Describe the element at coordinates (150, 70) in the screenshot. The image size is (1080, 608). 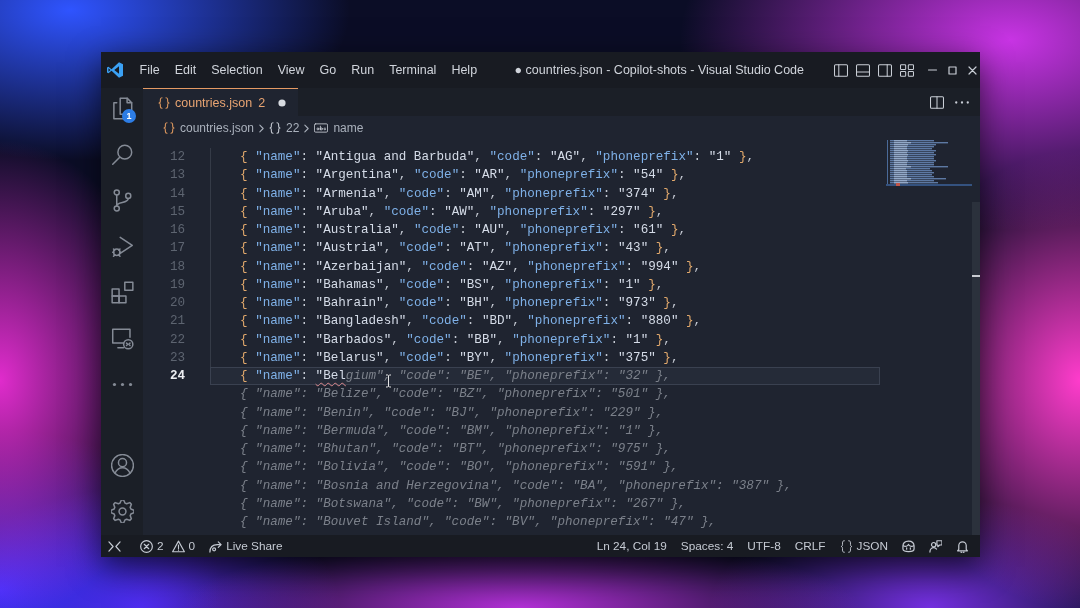
I see `menu-item: File` at that location.